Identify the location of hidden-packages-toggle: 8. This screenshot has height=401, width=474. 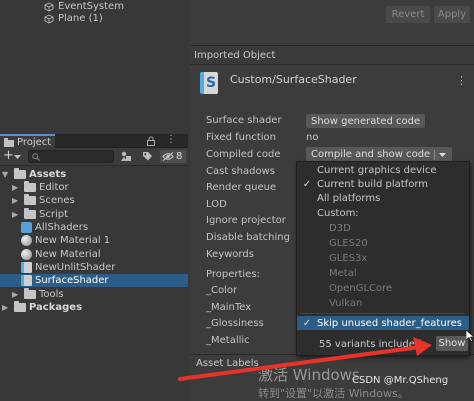
(173, 156).